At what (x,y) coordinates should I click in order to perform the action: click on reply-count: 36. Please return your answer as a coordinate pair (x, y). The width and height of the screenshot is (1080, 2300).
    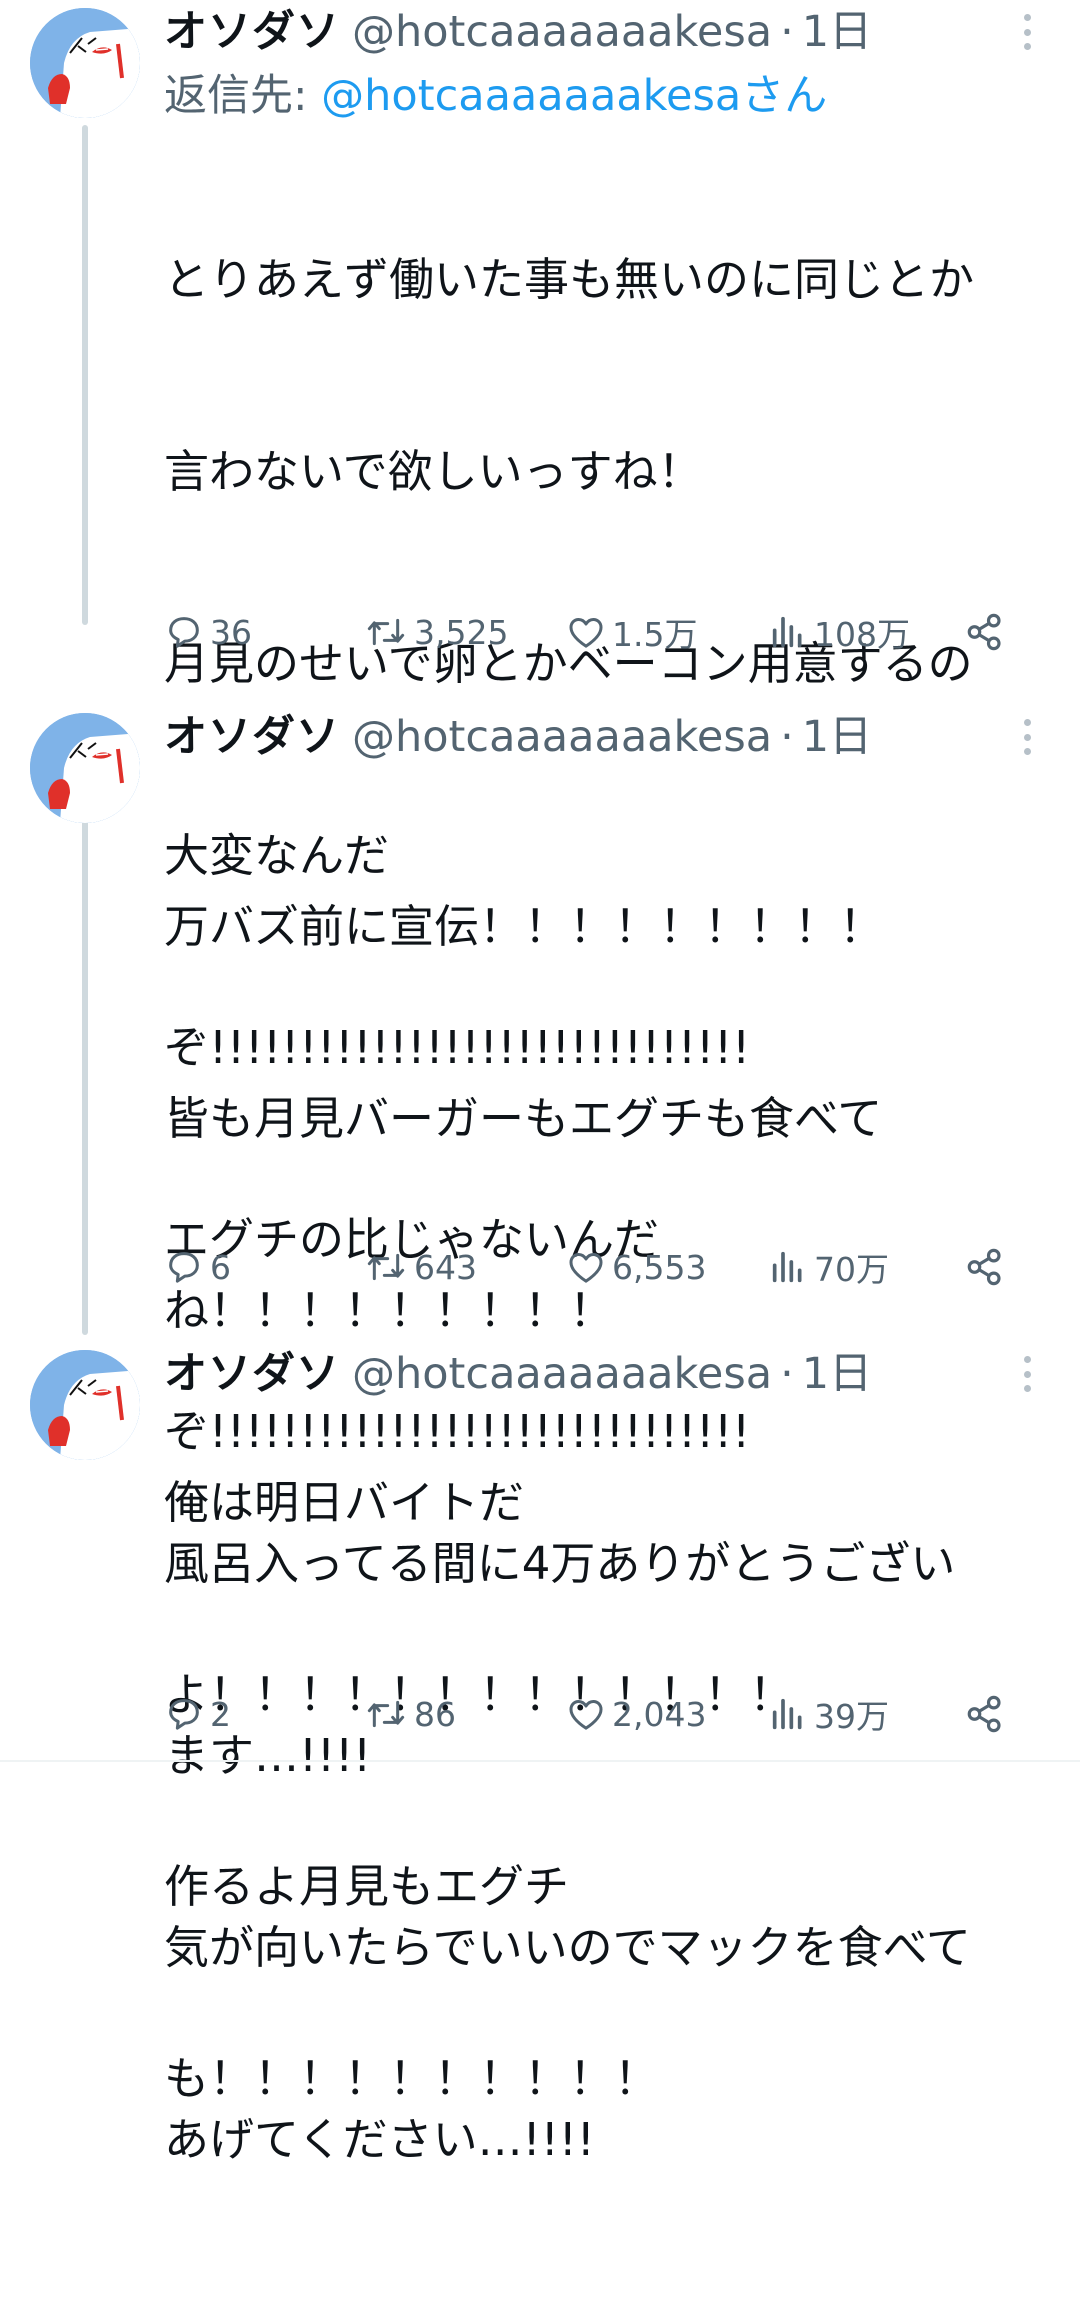
    Looking at the image, I should click on (231, 632).